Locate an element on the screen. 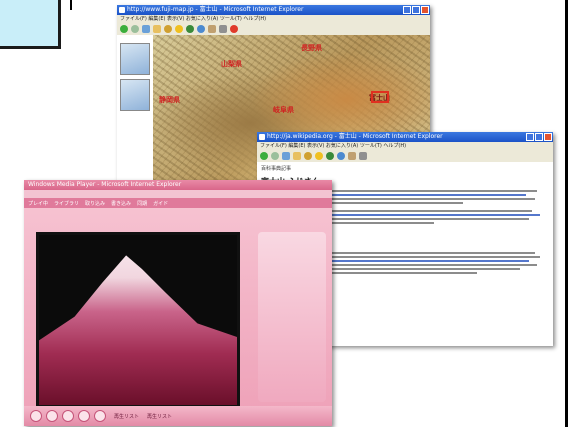  mountain-image is located at coordinates (138, 330).